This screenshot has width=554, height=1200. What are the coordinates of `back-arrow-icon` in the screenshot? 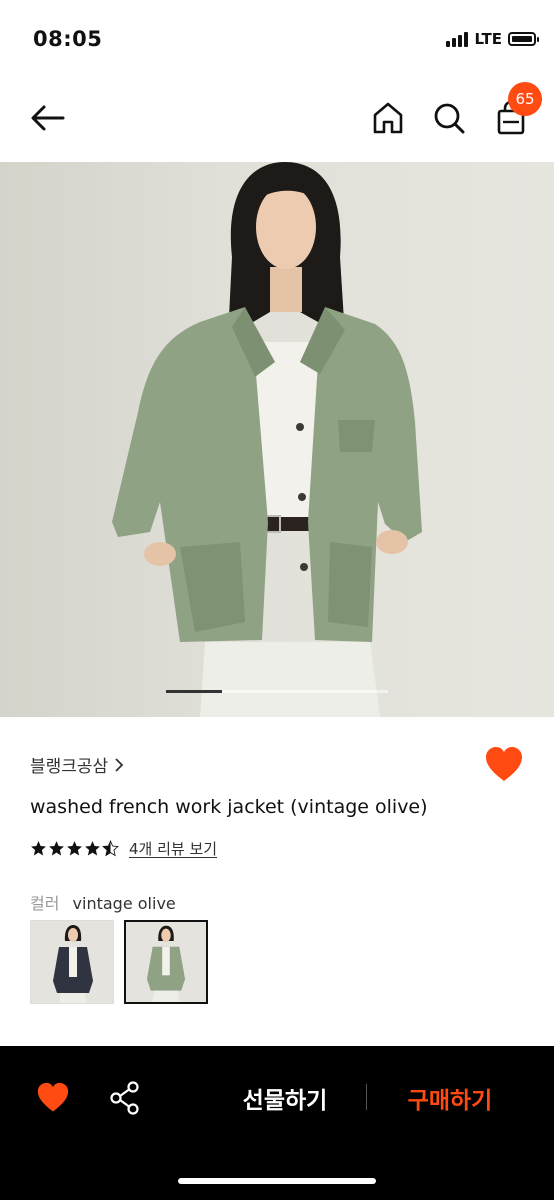 It's located at (48, 118).